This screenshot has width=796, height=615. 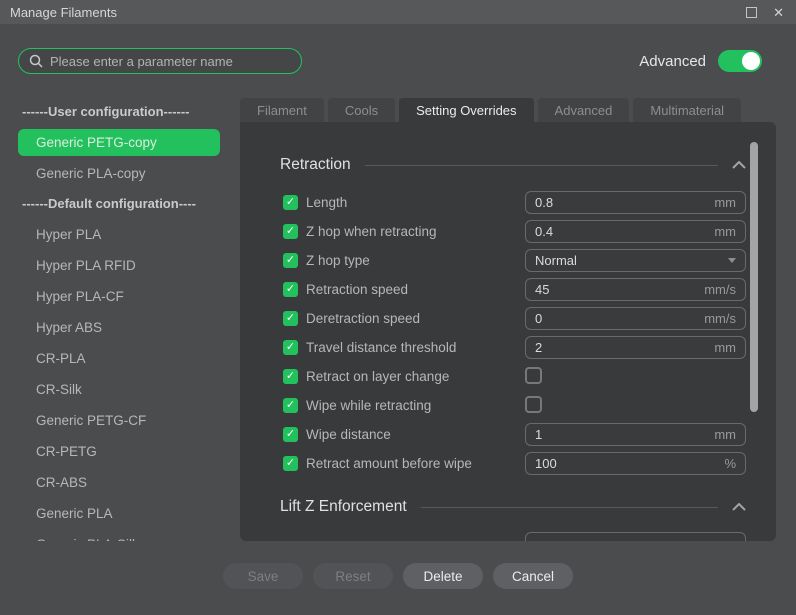 What do you see at coordinates (119, 482) in the screenshot?
I see `sidebar-item-cr-abs: CR-ABS` at bounding box center [119, 482].